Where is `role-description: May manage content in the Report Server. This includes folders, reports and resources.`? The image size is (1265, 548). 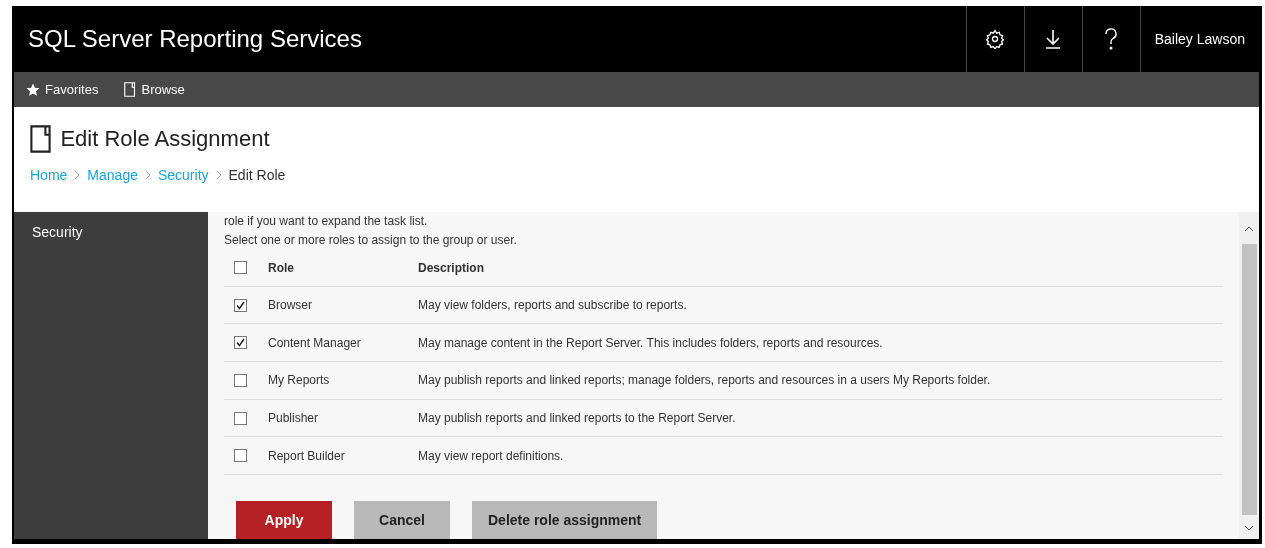
role-description: May manage content in the Report Server. This includes folders, reports and resources. is located at coordinates (651, 342).